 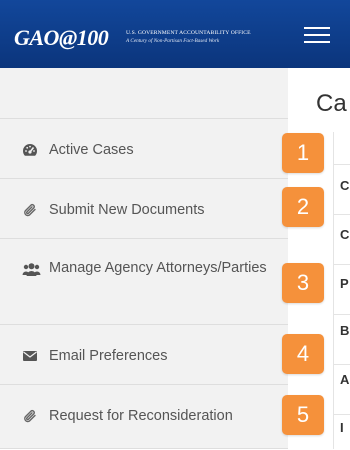 I want to click on page-title: Ca, so click(x=331, y=103).